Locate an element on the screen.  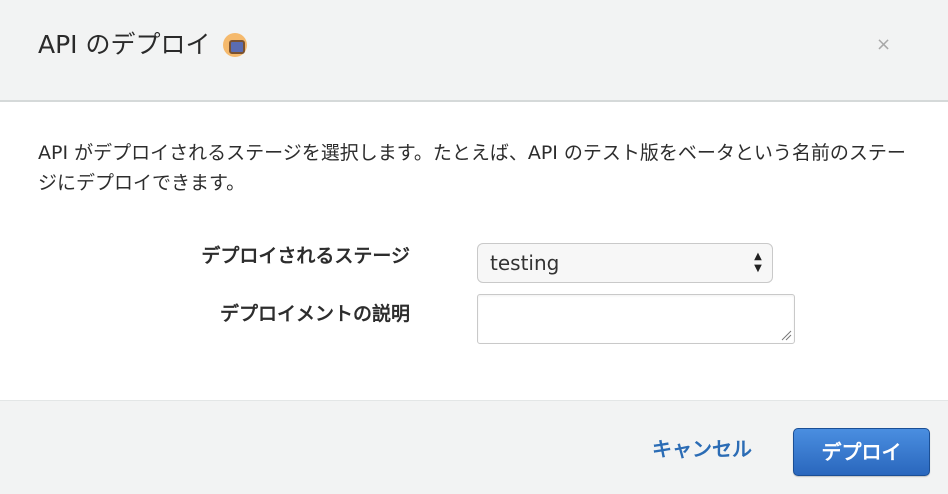
stage-select: testing ▲ ▼ is located at coordinates (625, 263).